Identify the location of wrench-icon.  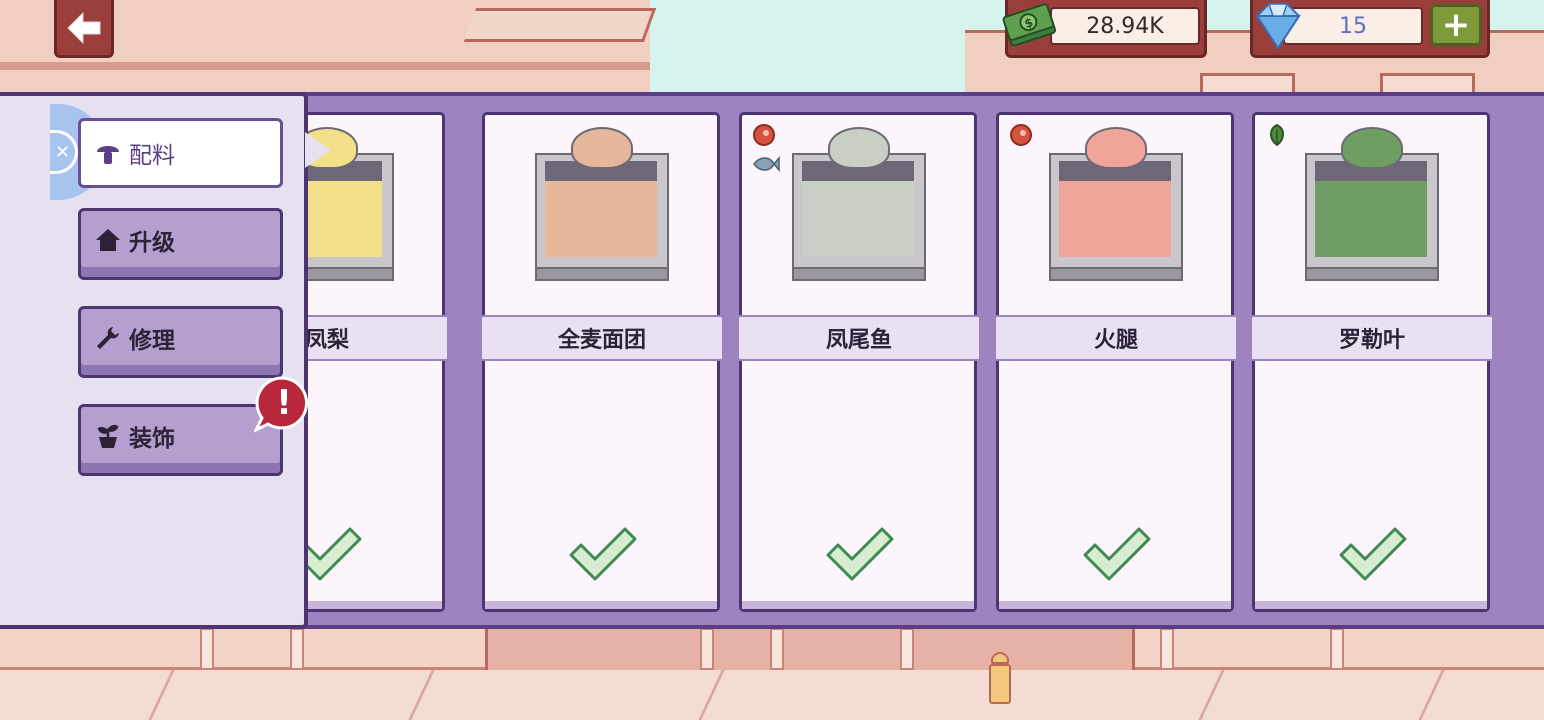
(108, 338).